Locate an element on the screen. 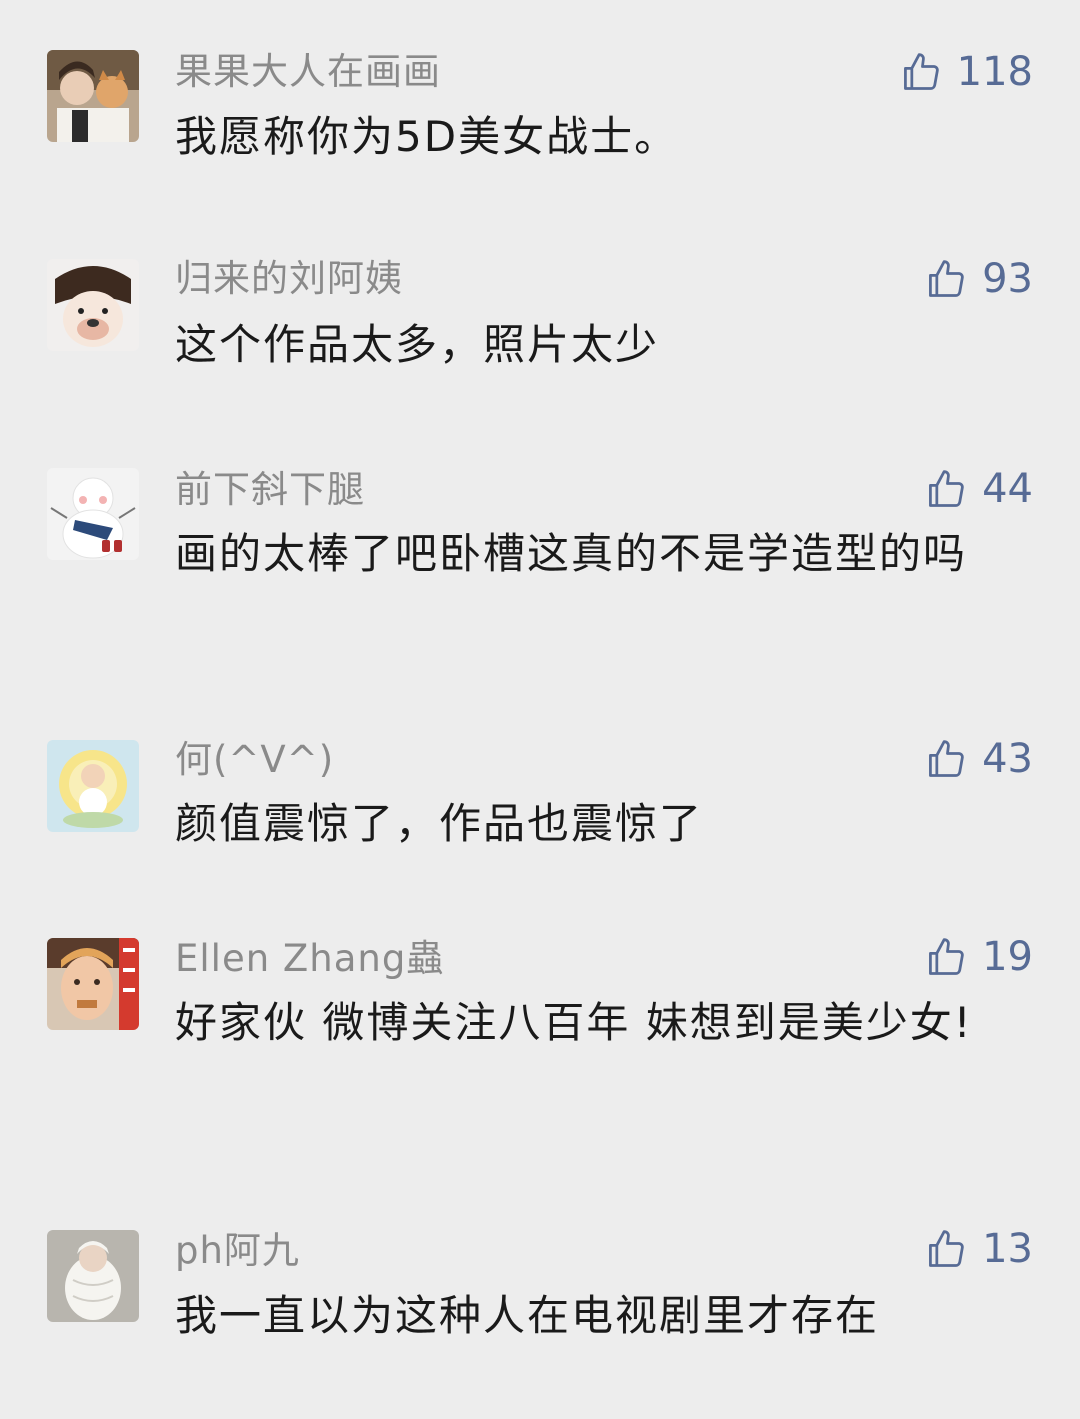  avatar is located at coordinates (93, 1276).